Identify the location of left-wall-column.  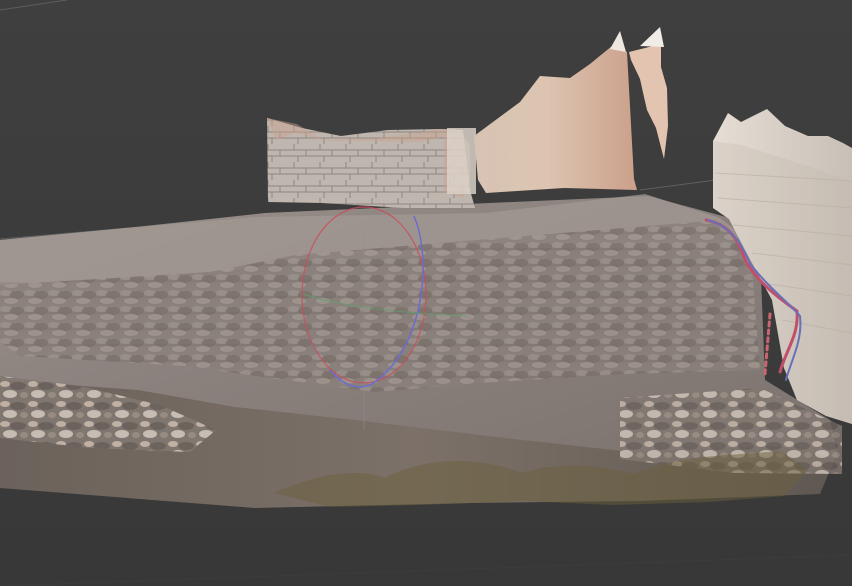
(461, 161).